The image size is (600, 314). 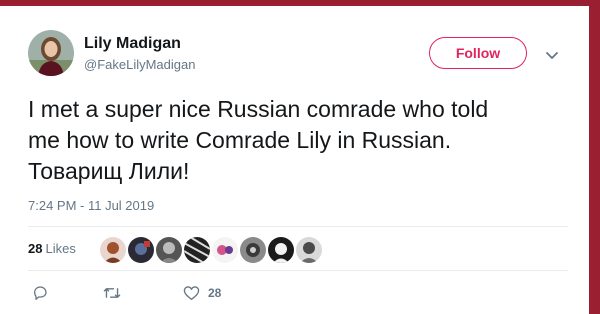 What do you see at coordinates (191, 293) in the screenshot?
I see `heart-icon` at bounding box center [191, 293].